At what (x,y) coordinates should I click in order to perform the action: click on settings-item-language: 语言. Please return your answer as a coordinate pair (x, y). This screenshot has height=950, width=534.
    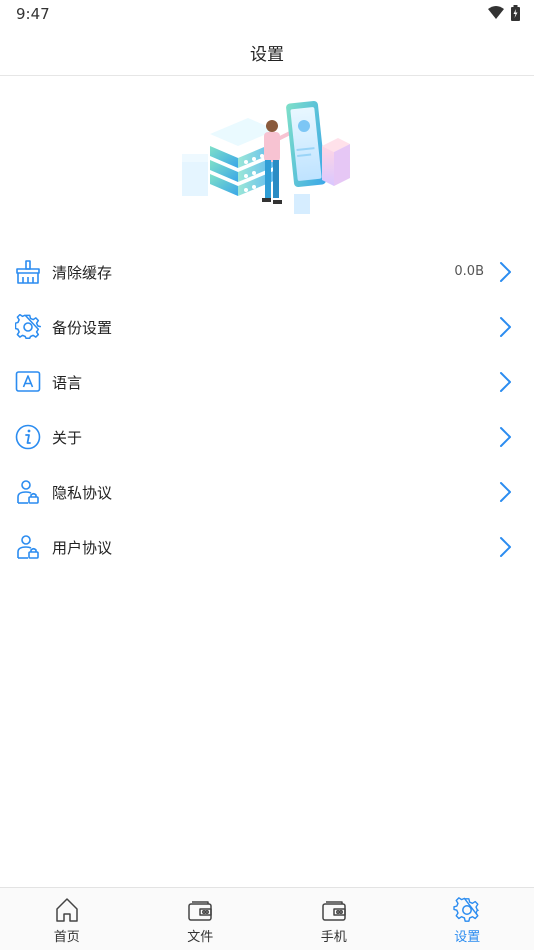
    Looking at the image, I should click on (267, 382).